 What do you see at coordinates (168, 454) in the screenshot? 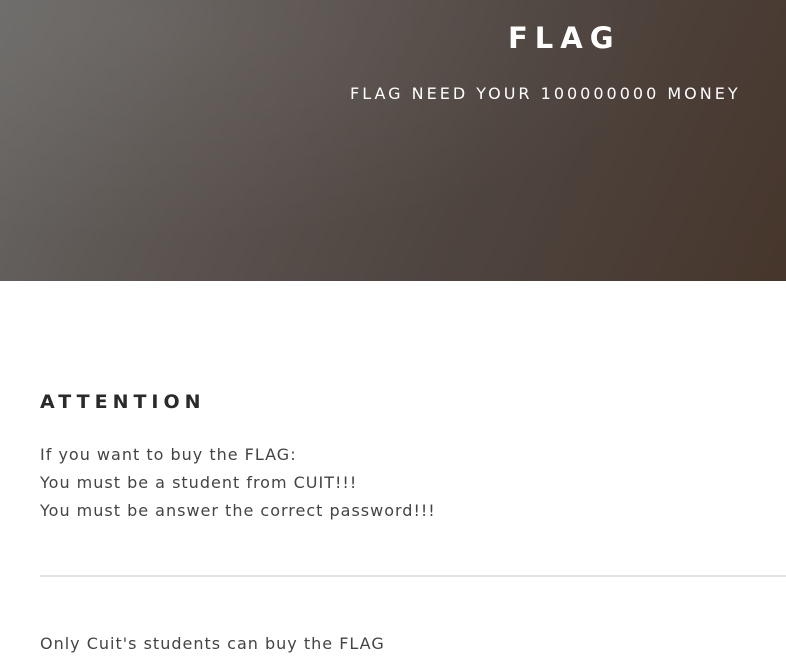
I see `attention-line: If you want to buy the FLAG:` at bounding box center [168, 454].